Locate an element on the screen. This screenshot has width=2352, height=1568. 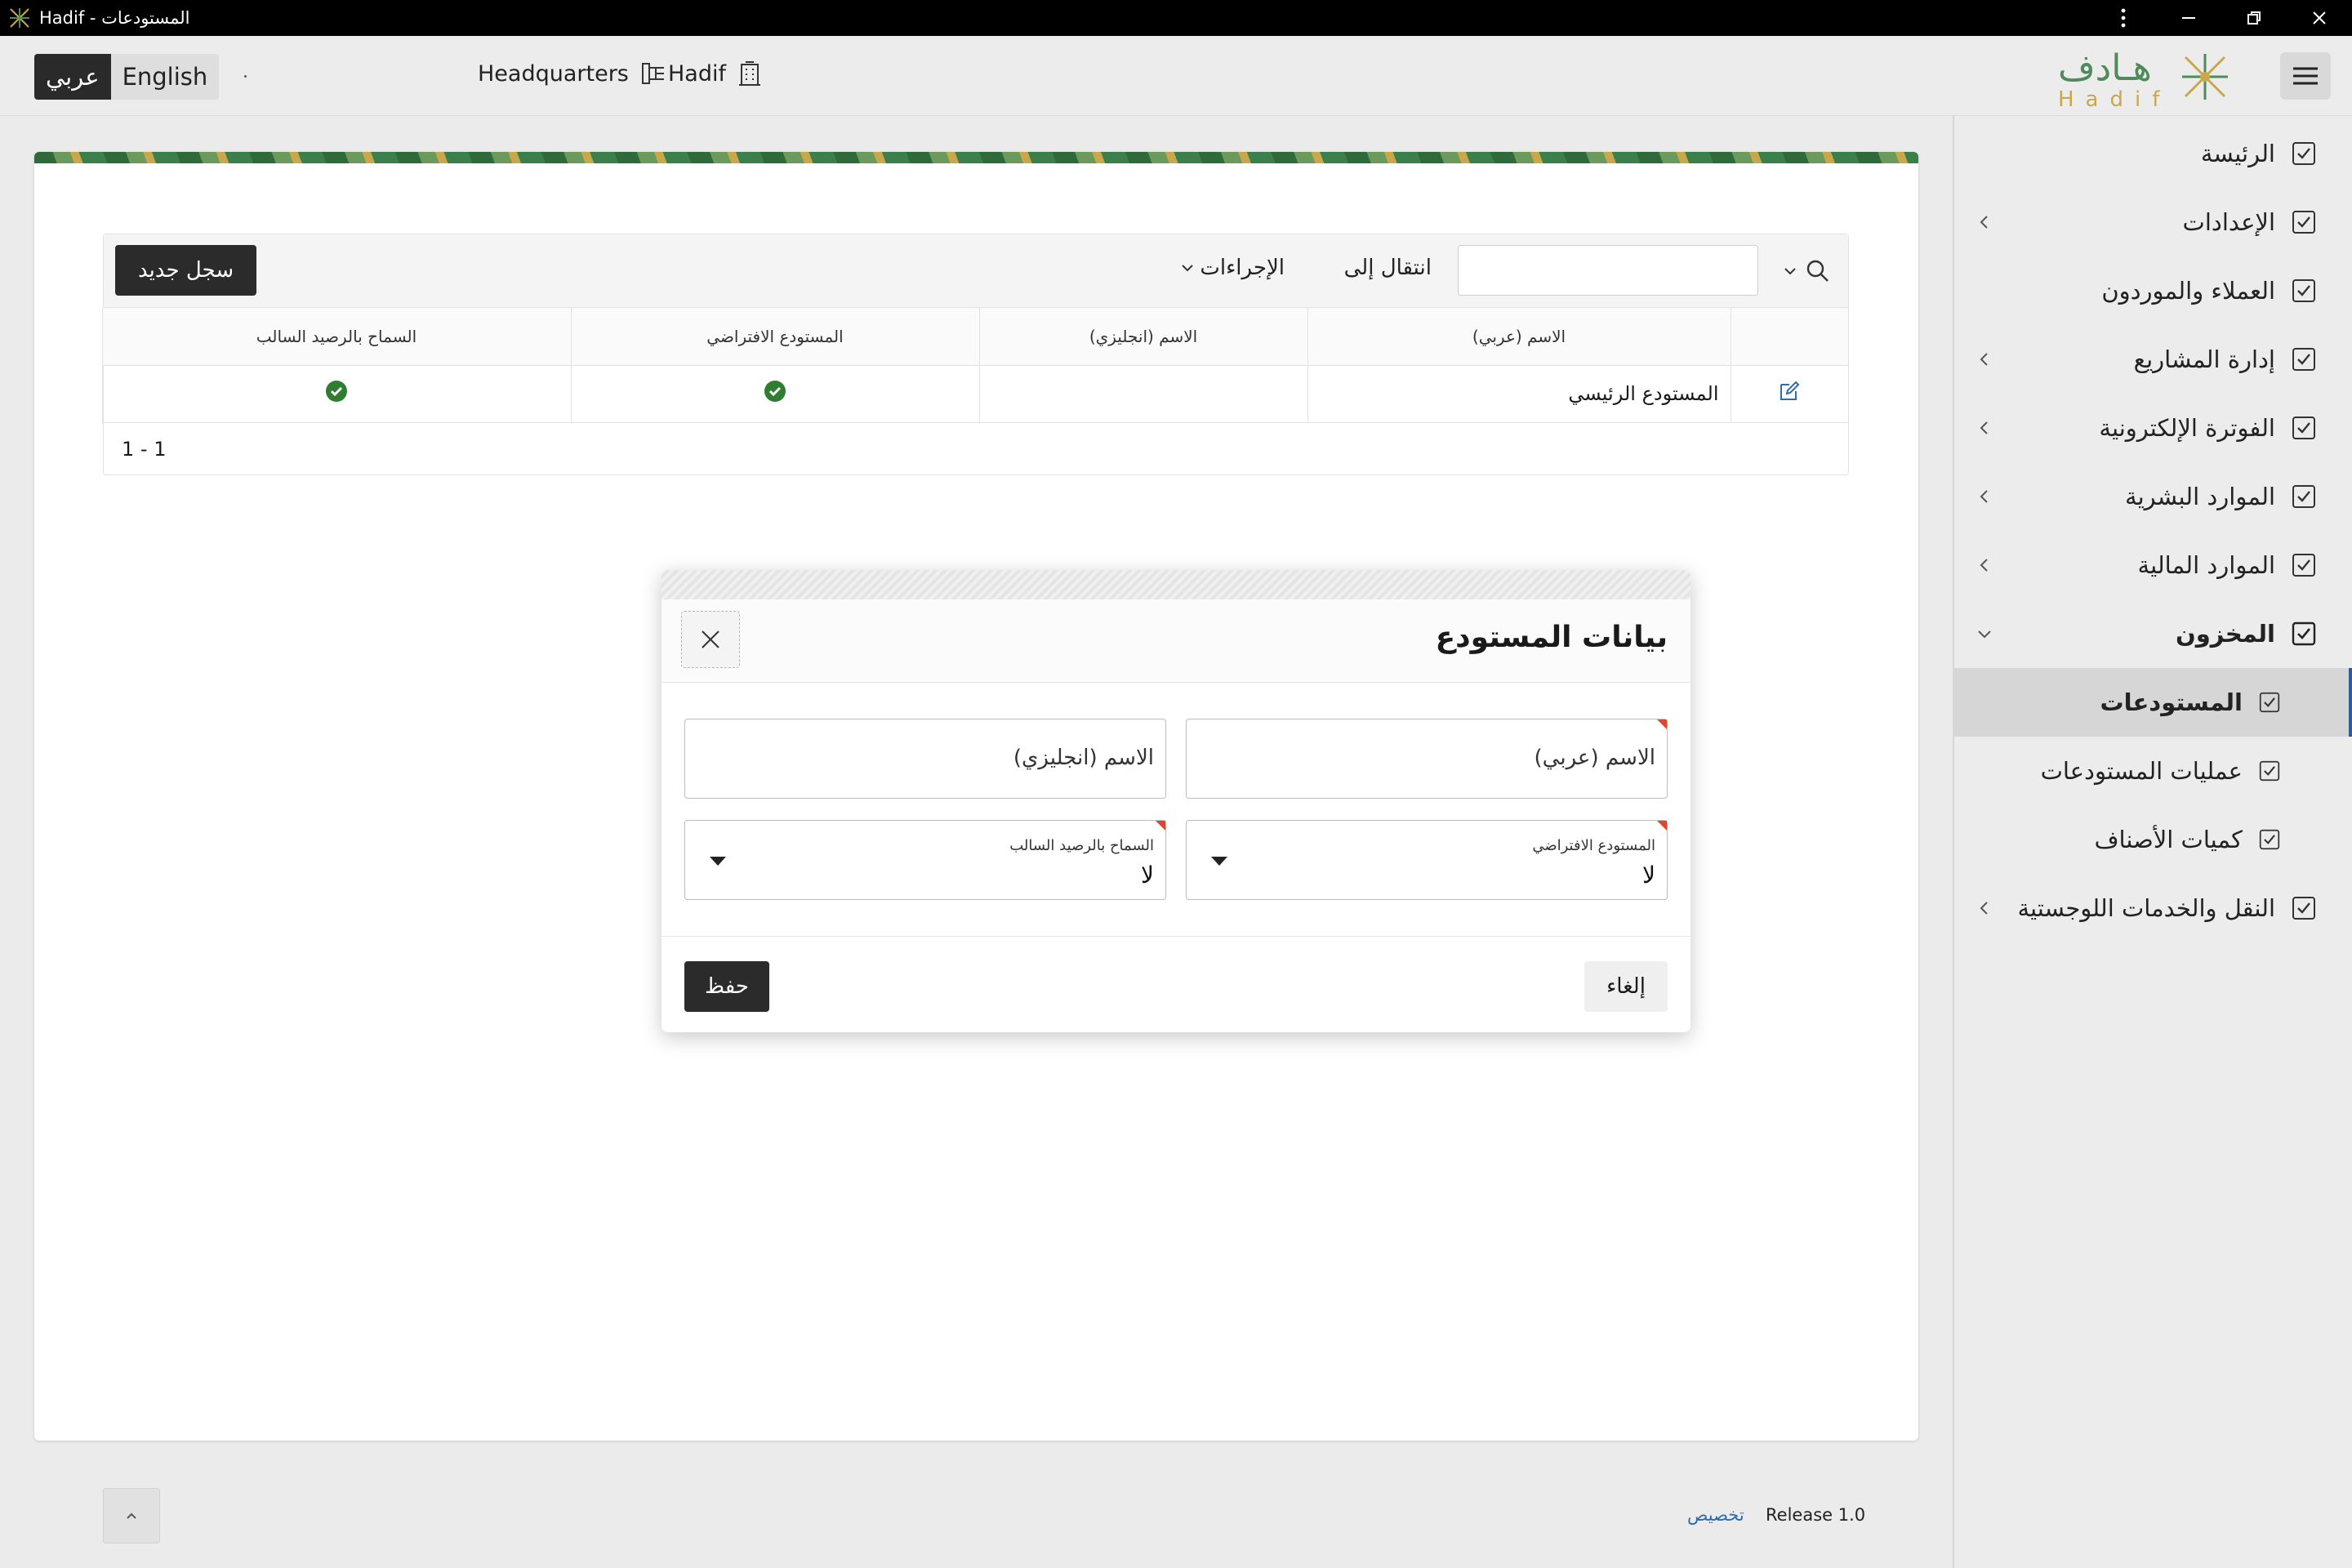
window-title: Hadif - المستودعات is located at coordinates (114, 18).